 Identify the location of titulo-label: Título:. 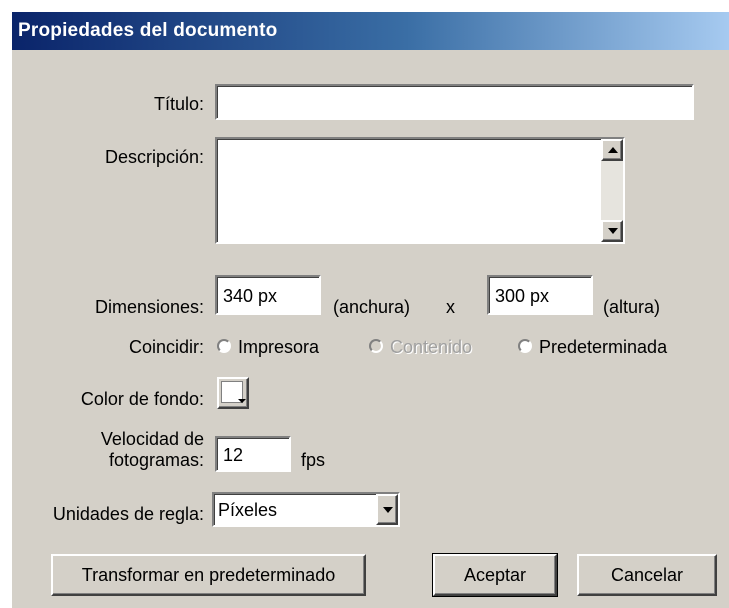
(178, 104).